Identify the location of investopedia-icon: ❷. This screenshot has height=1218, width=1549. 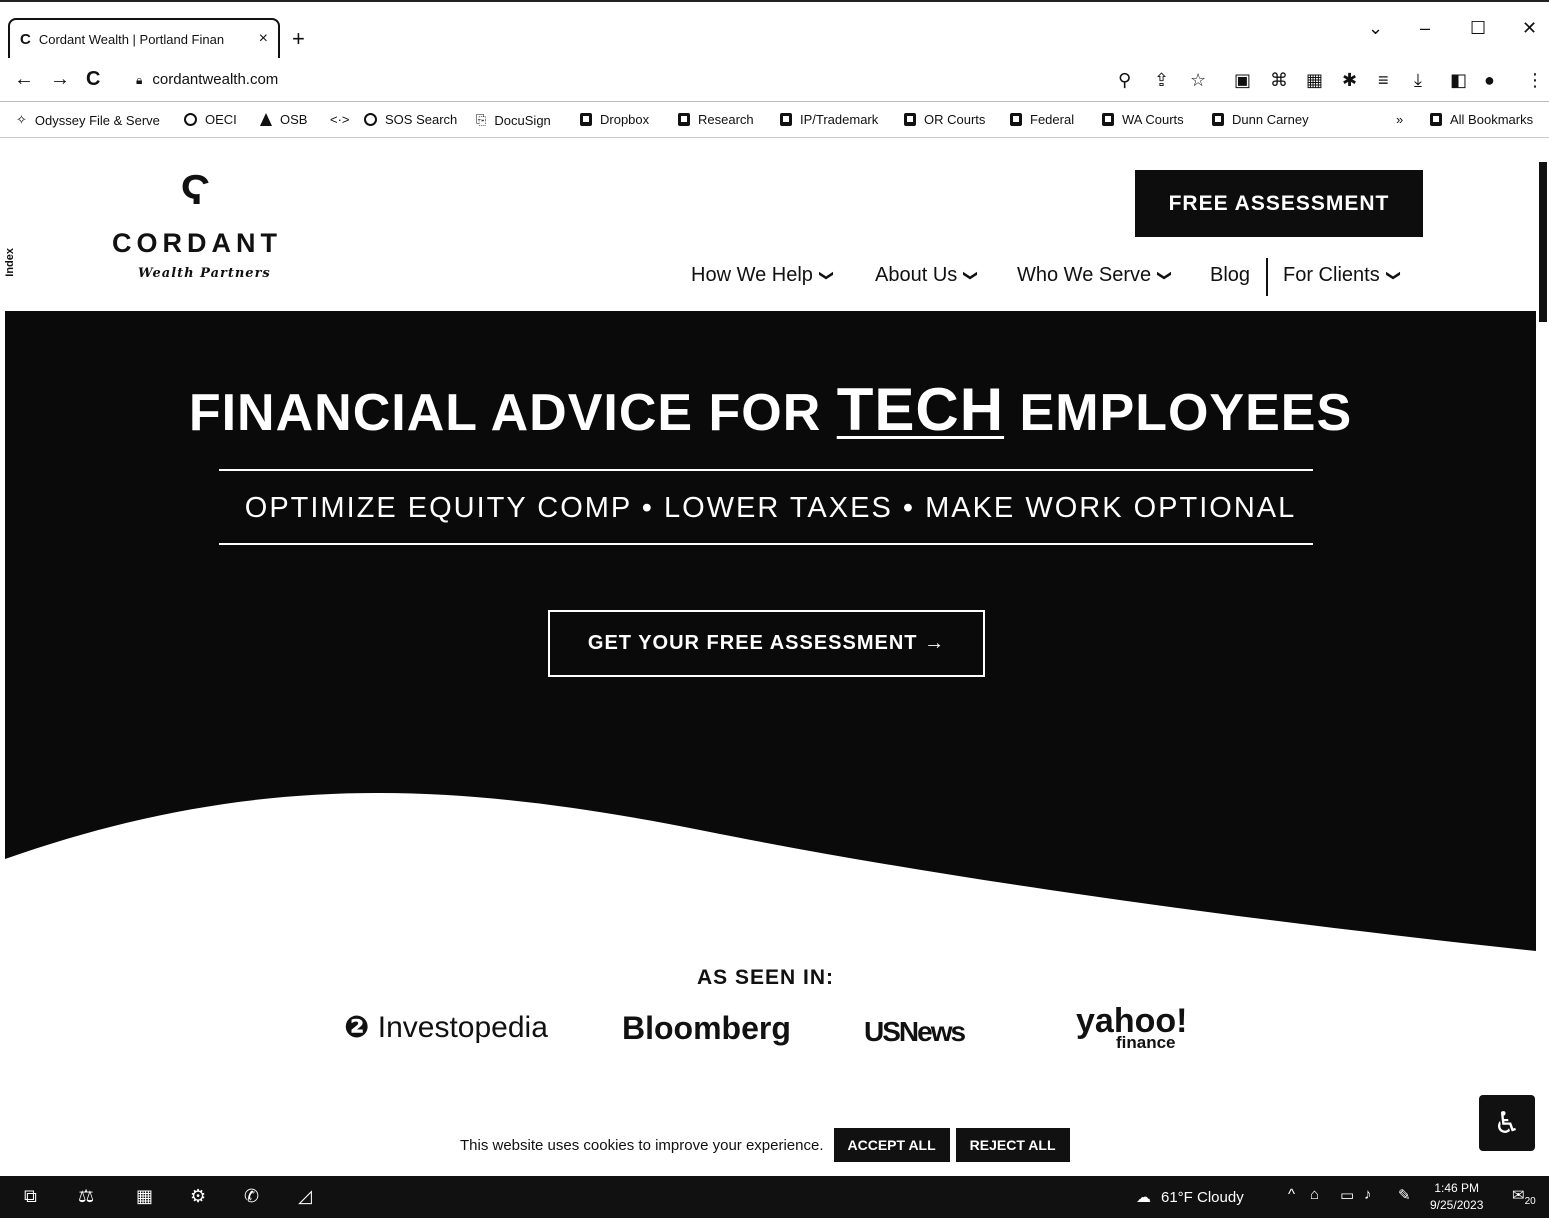
(357, 1027).